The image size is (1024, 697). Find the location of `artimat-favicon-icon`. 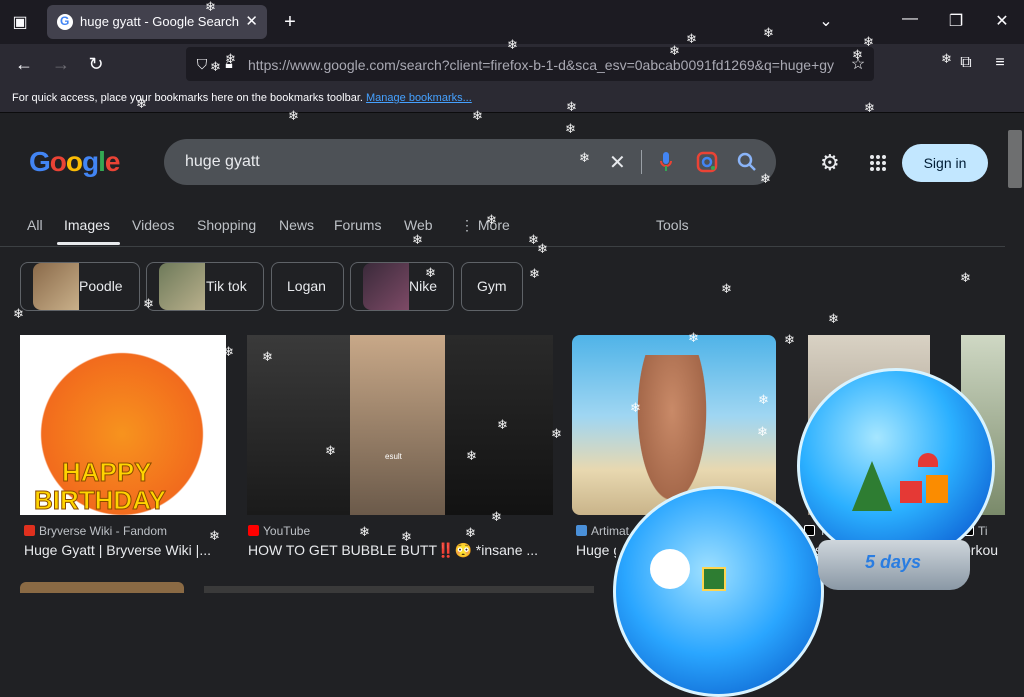

artimat-favicon-icon is located at coordinates (581, 530).